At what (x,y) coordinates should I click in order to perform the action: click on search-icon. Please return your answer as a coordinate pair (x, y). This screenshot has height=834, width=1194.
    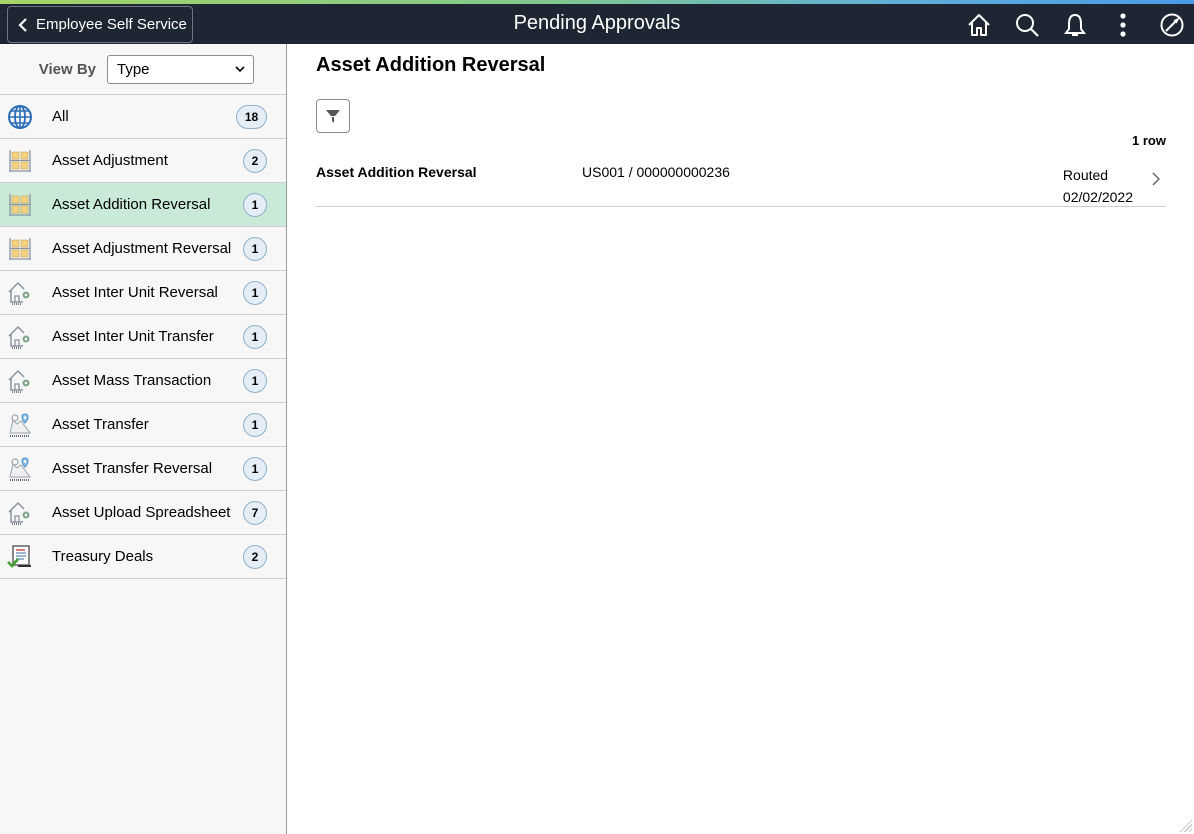
    Looking at the image, I should click on (1027, 25).